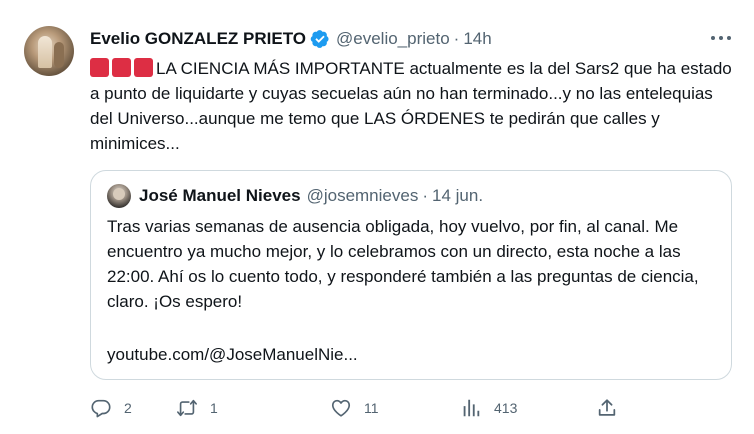 The height and width of the screenshot is (434, 754). What do you see at coordinates (410, 408) in the screenshot?
I see `tweet-actions: 2 1 11 413` at bounding box center [410, 408].